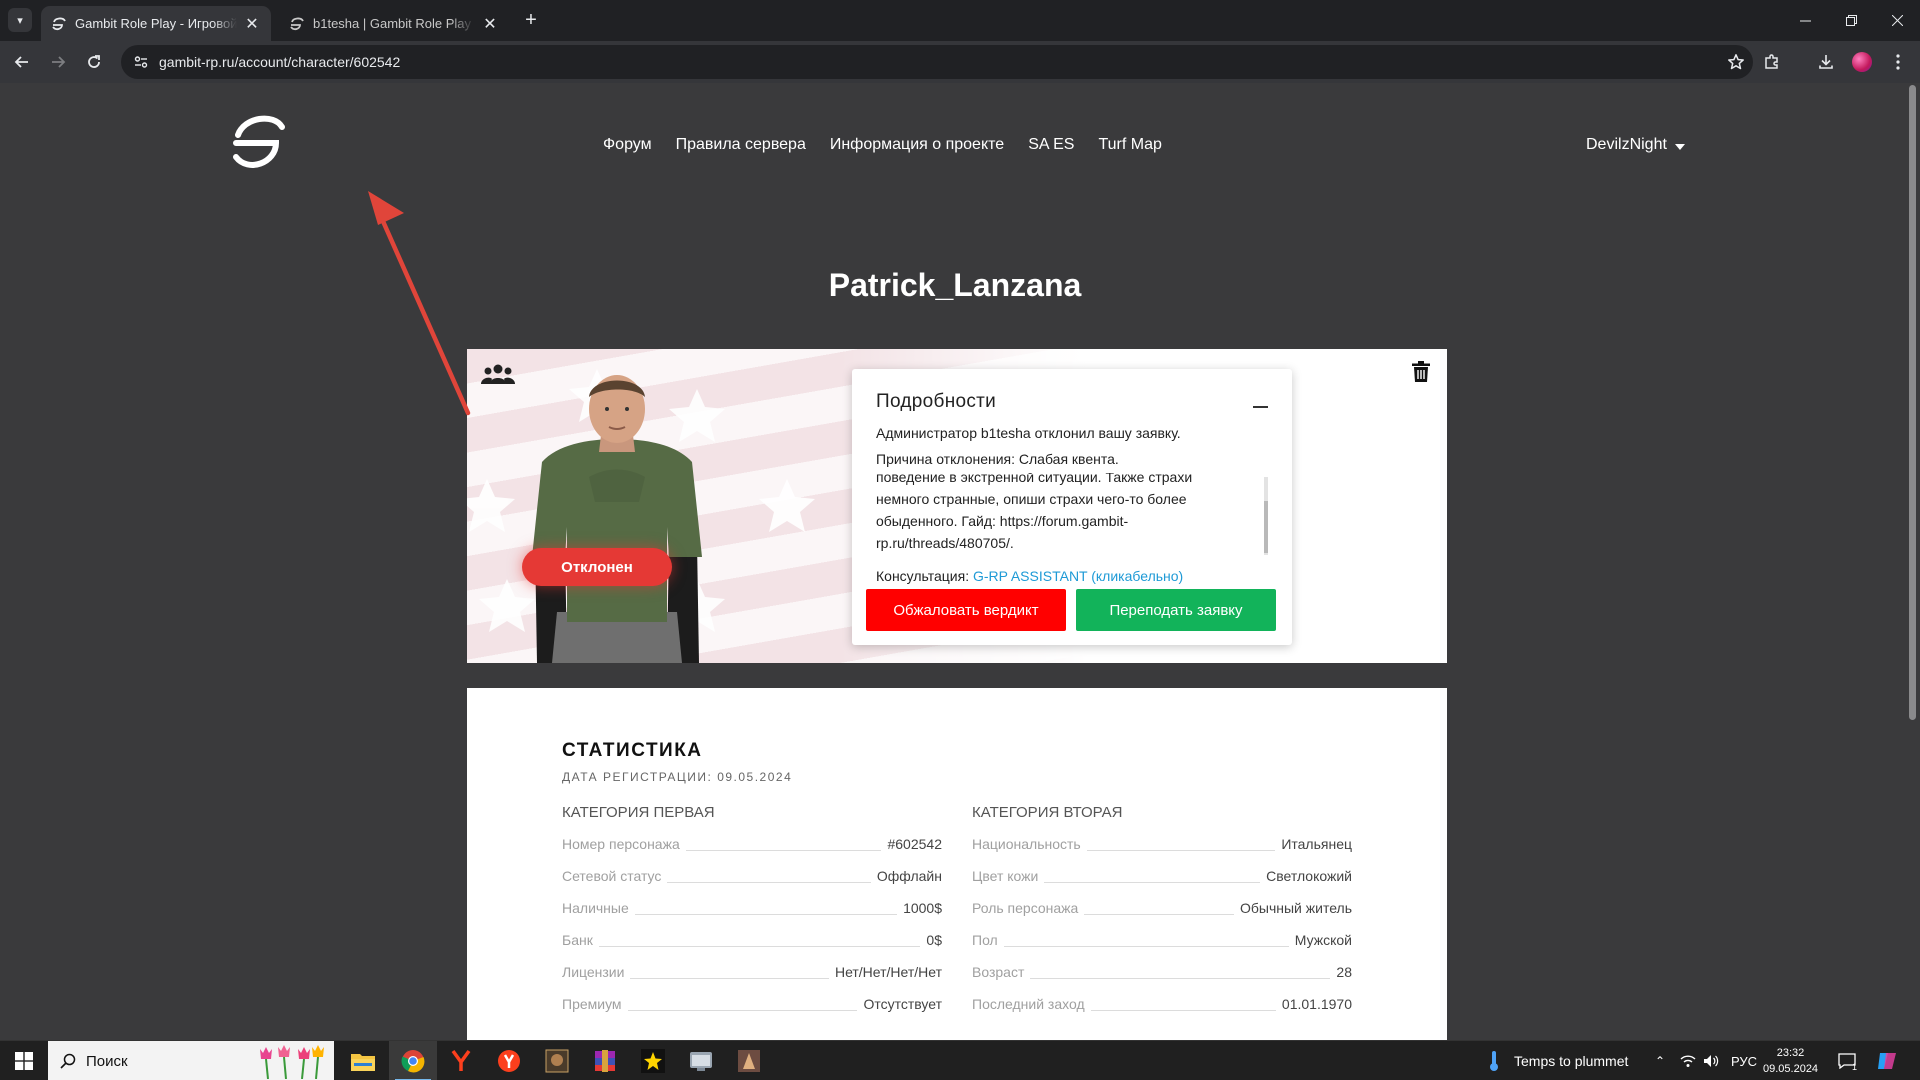  I want to click on restore-window-button, so click(1851, 20).